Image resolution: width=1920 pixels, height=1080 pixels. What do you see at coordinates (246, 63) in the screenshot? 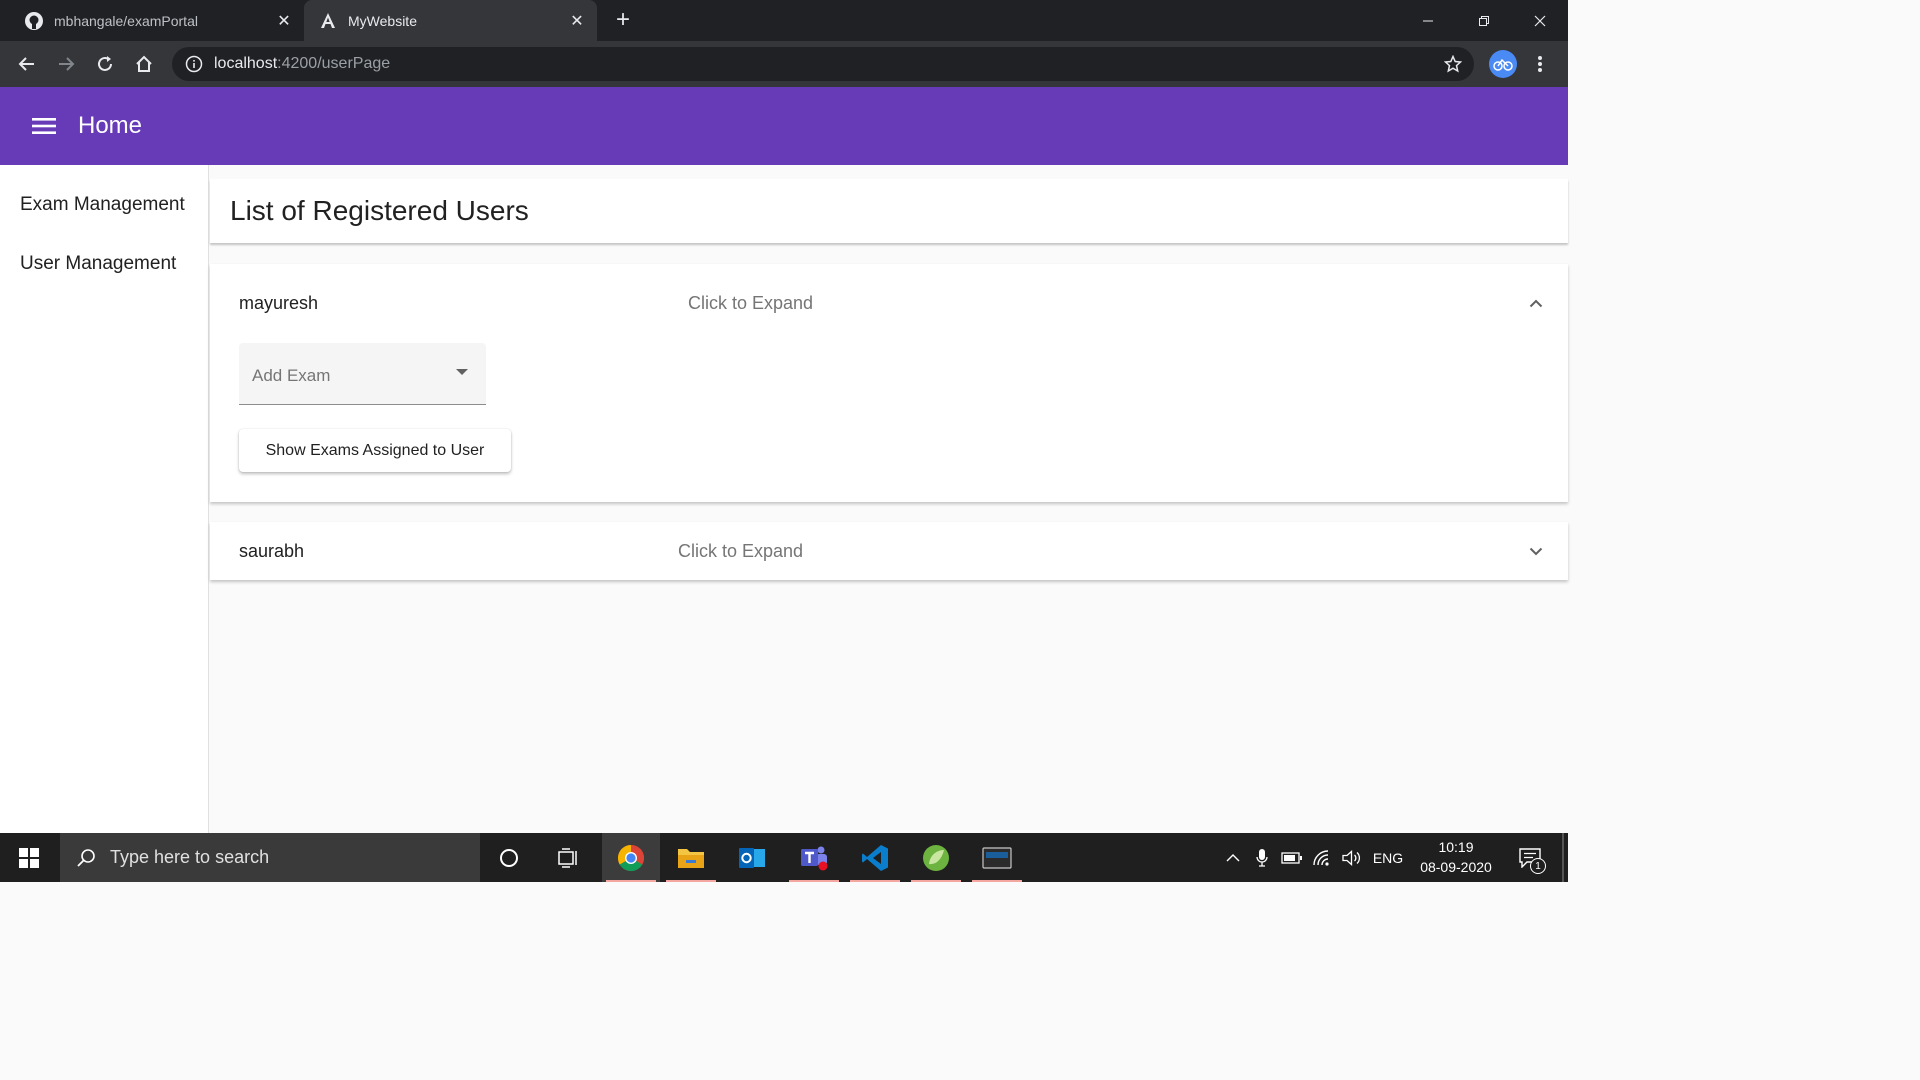
I see `url-host: localhost` at bounding box center [246, 63].